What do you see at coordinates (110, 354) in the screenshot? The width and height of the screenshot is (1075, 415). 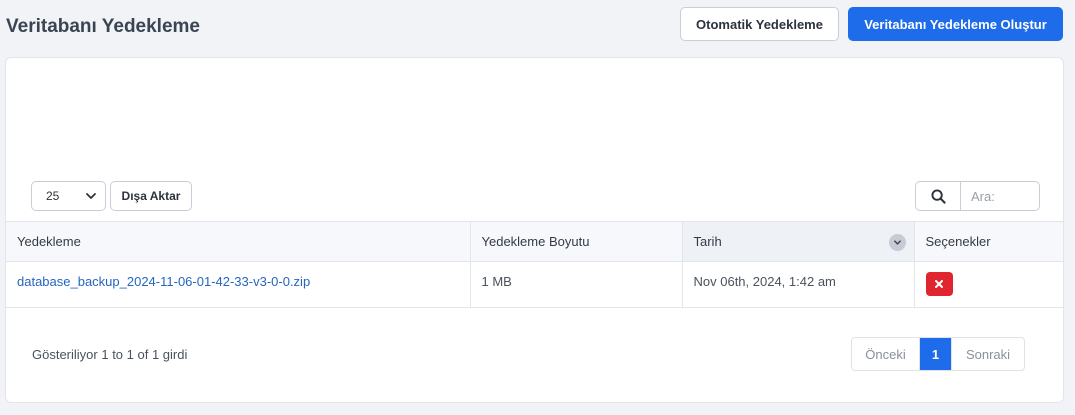 I see `table-info: Gösteriliyor 1 to 1 of 1 girdi` at bounding box center [110, 354].